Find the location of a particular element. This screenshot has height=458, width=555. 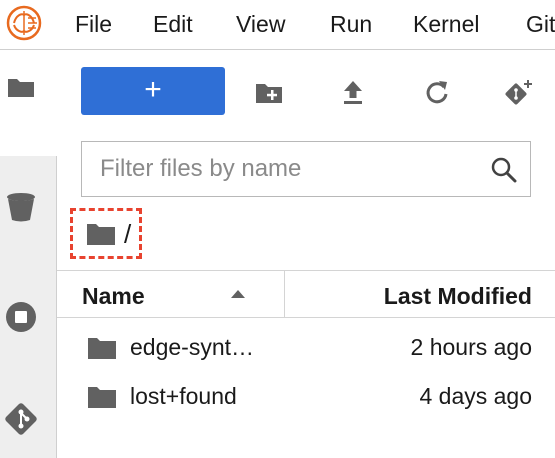

menu-file: File is located at coordinates (93, 24).